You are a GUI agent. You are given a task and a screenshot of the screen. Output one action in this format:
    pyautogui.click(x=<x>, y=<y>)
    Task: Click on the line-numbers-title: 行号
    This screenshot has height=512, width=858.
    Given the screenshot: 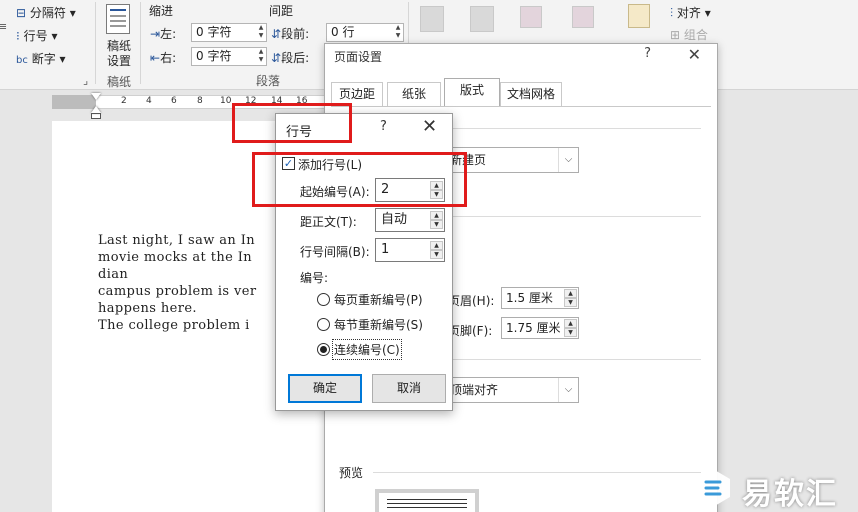 What is the action you would take?
    pyautogui.click(x=299, y=132)
    